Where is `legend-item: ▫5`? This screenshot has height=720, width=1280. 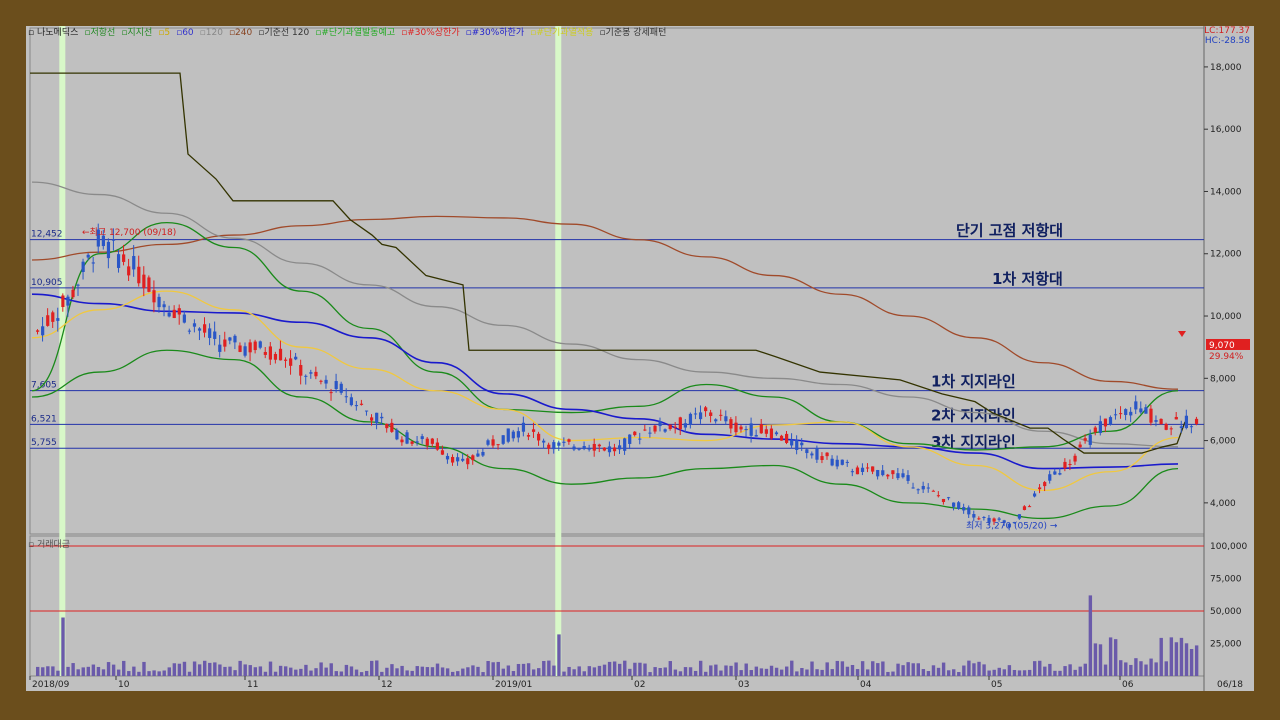
legend-item: ▫5 is located at coordinates (164, 33).